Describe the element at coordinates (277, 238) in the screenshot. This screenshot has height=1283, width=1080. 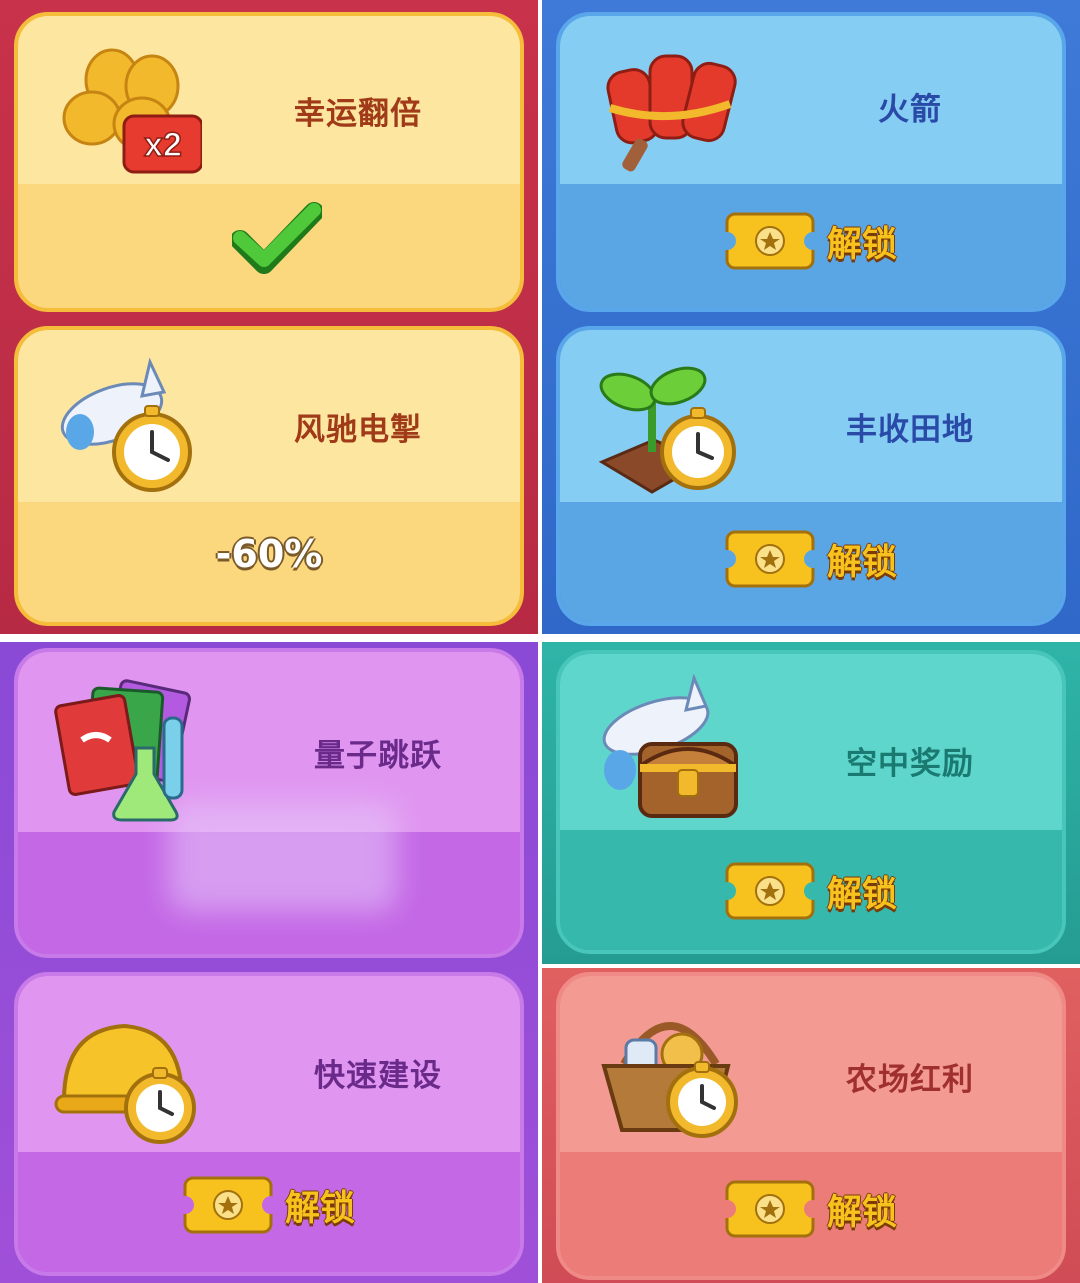
I see `checkmark-icon` at that location.